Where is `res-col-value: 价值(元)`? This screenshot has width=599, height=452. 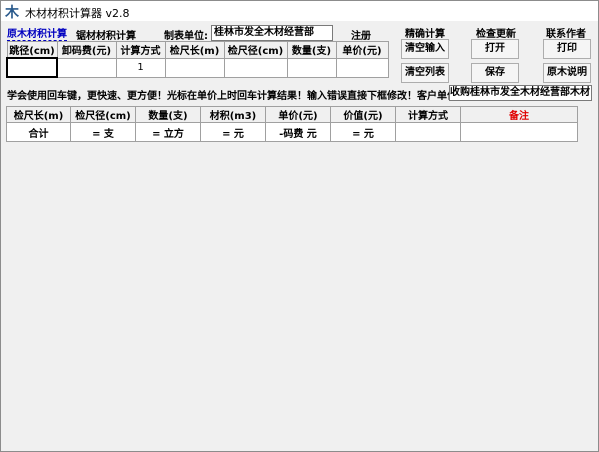 res-col-value: 价值(元) is located at coordinates (363, 114).